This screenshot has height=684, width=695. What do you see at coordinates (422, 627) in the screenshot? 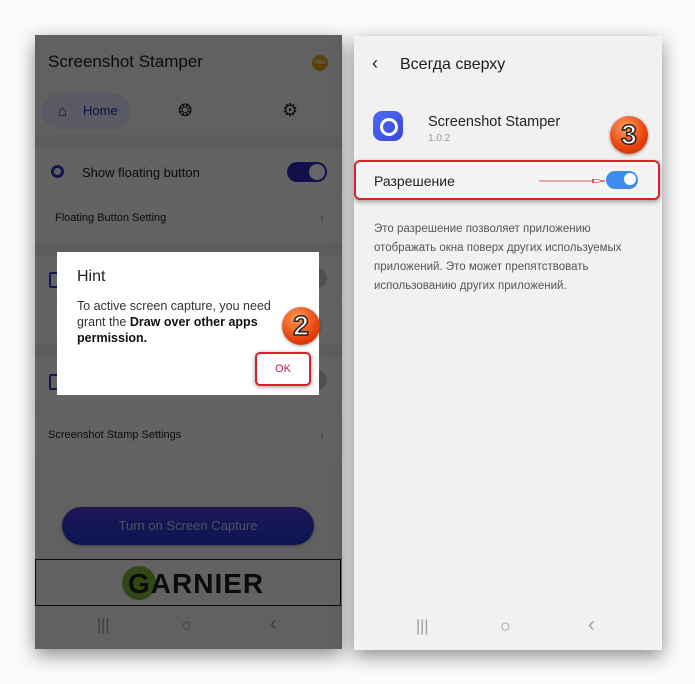
I see `recents-icon: |||` at bounding box center [422, 627].